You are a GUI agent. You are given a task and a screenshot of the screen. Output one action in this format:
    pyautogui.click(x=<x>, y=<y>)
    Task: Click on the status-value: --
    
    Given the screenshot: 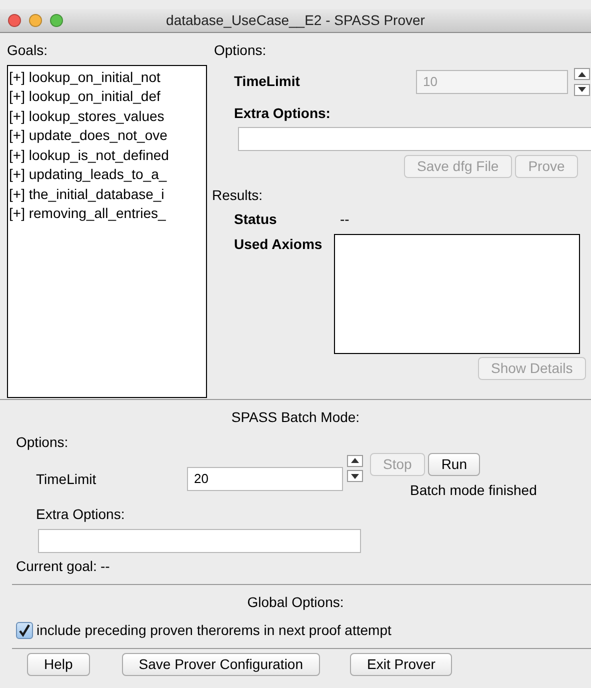 What is the action you would take?
    pyautogui.click(x=345, y=219)
    